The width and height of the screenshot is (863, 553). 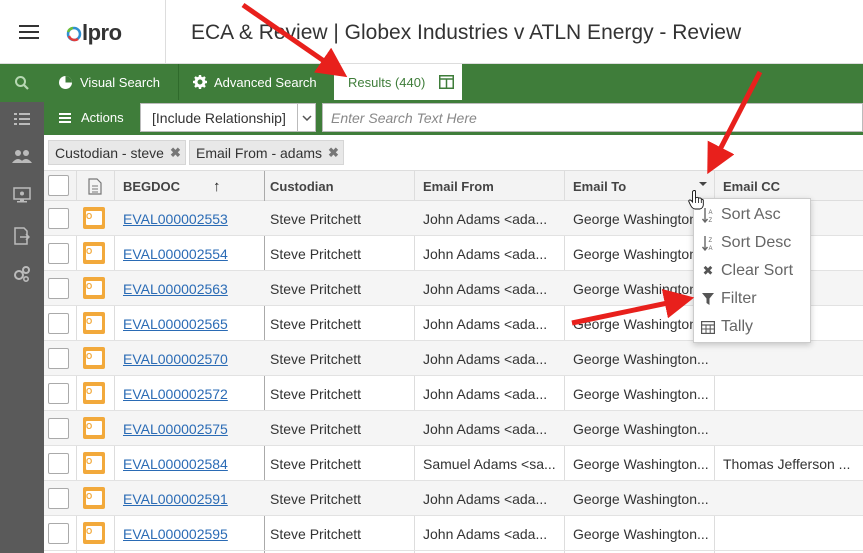 What do you see at coordinates (102, 32) in the screenshot?
I see `logo-text: lpro` at bounding box center [102, 32].